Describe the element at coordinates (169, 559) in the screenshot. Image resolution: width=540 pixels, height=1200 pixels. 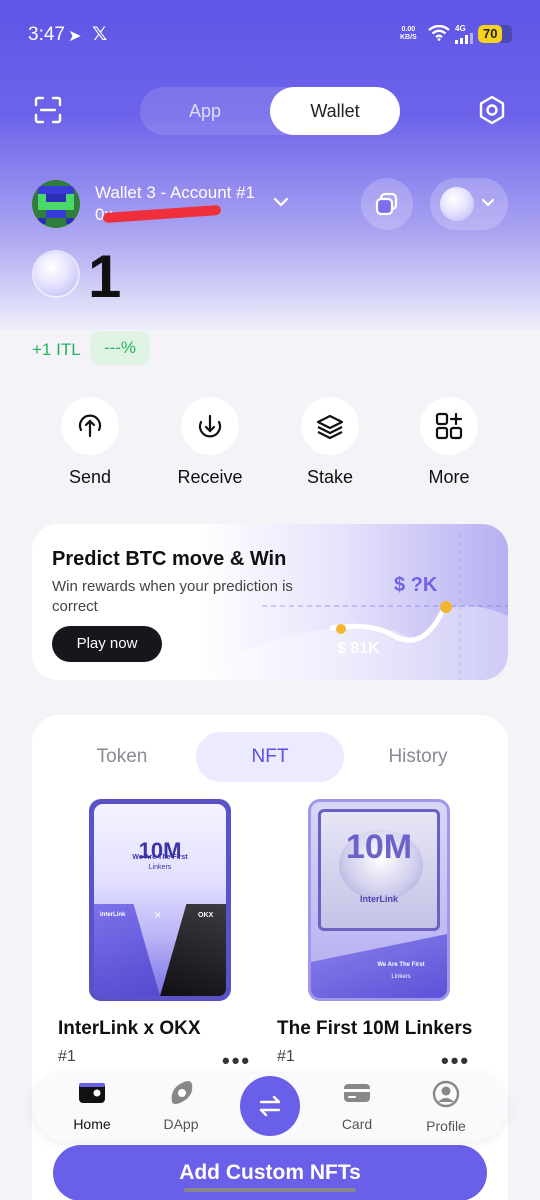
I see `promo-title: Predict BTC move & Win` at that location.